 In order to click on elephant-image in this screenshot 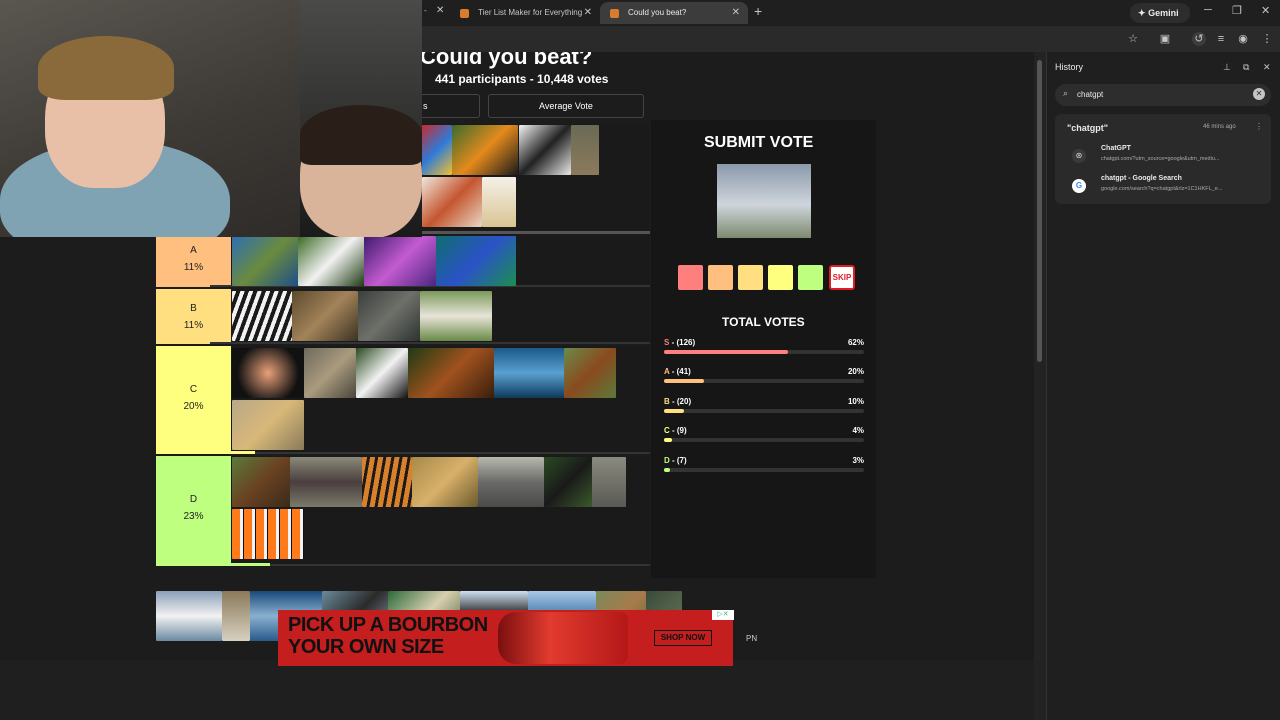, I will do `click(609, 482)`.